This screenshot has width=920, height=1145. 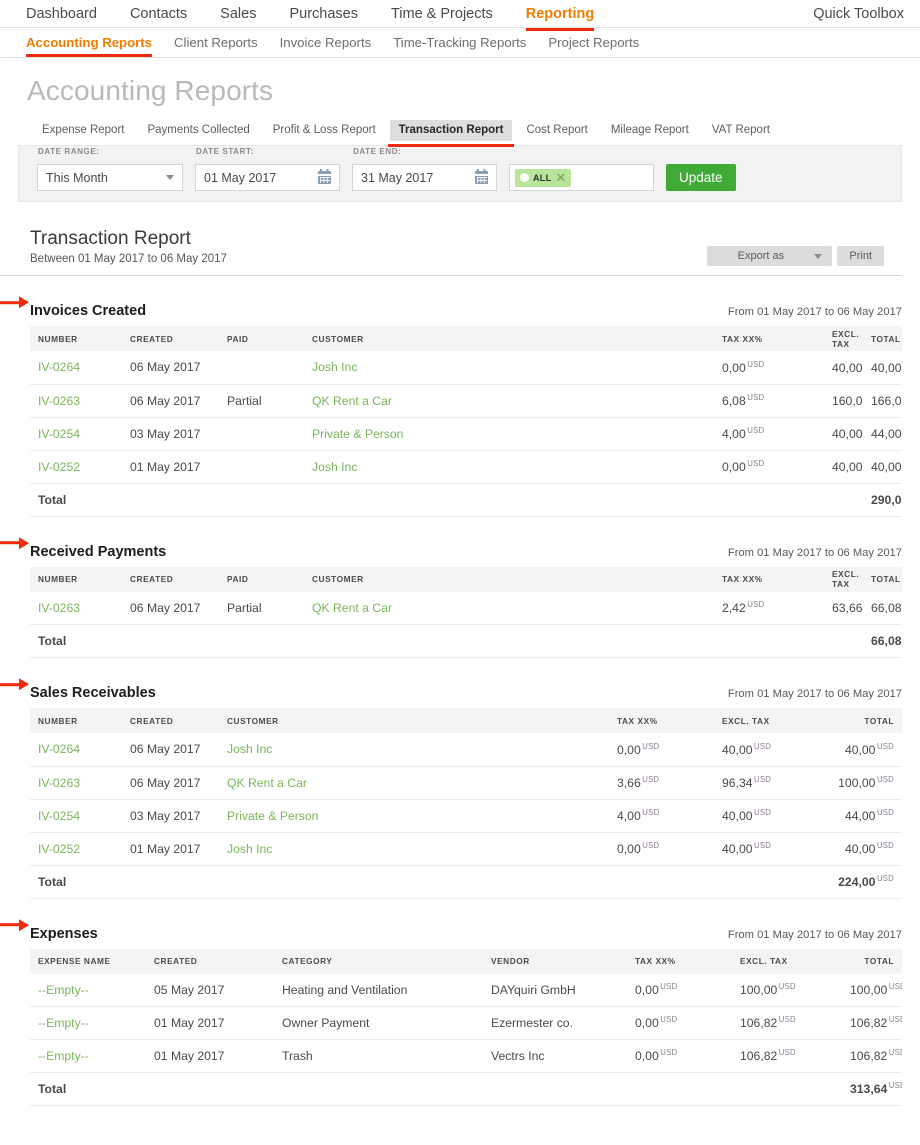 I want to click on date-range-select: This Month, so click(x=110, y=177).